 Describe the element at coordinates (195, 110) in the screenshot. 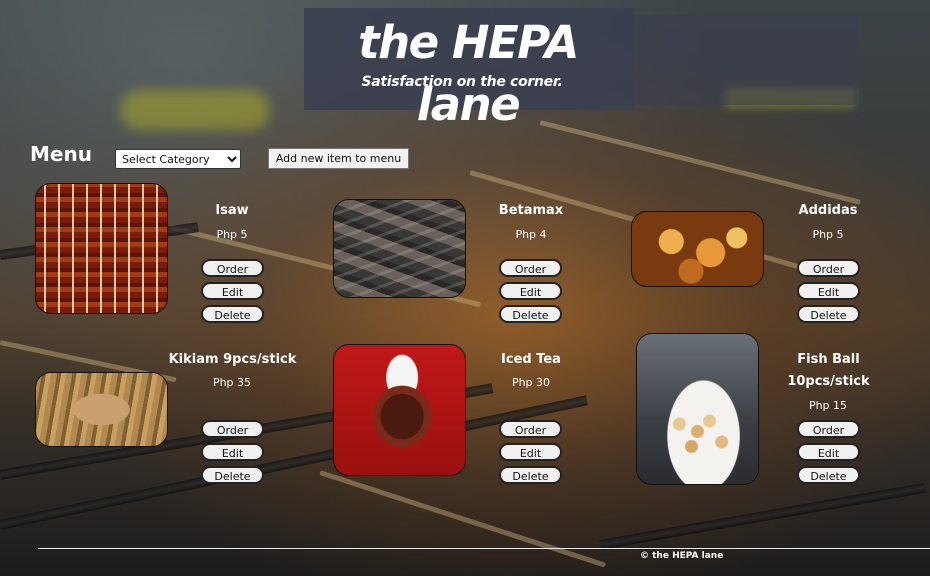

I see `background-blur` at that location.